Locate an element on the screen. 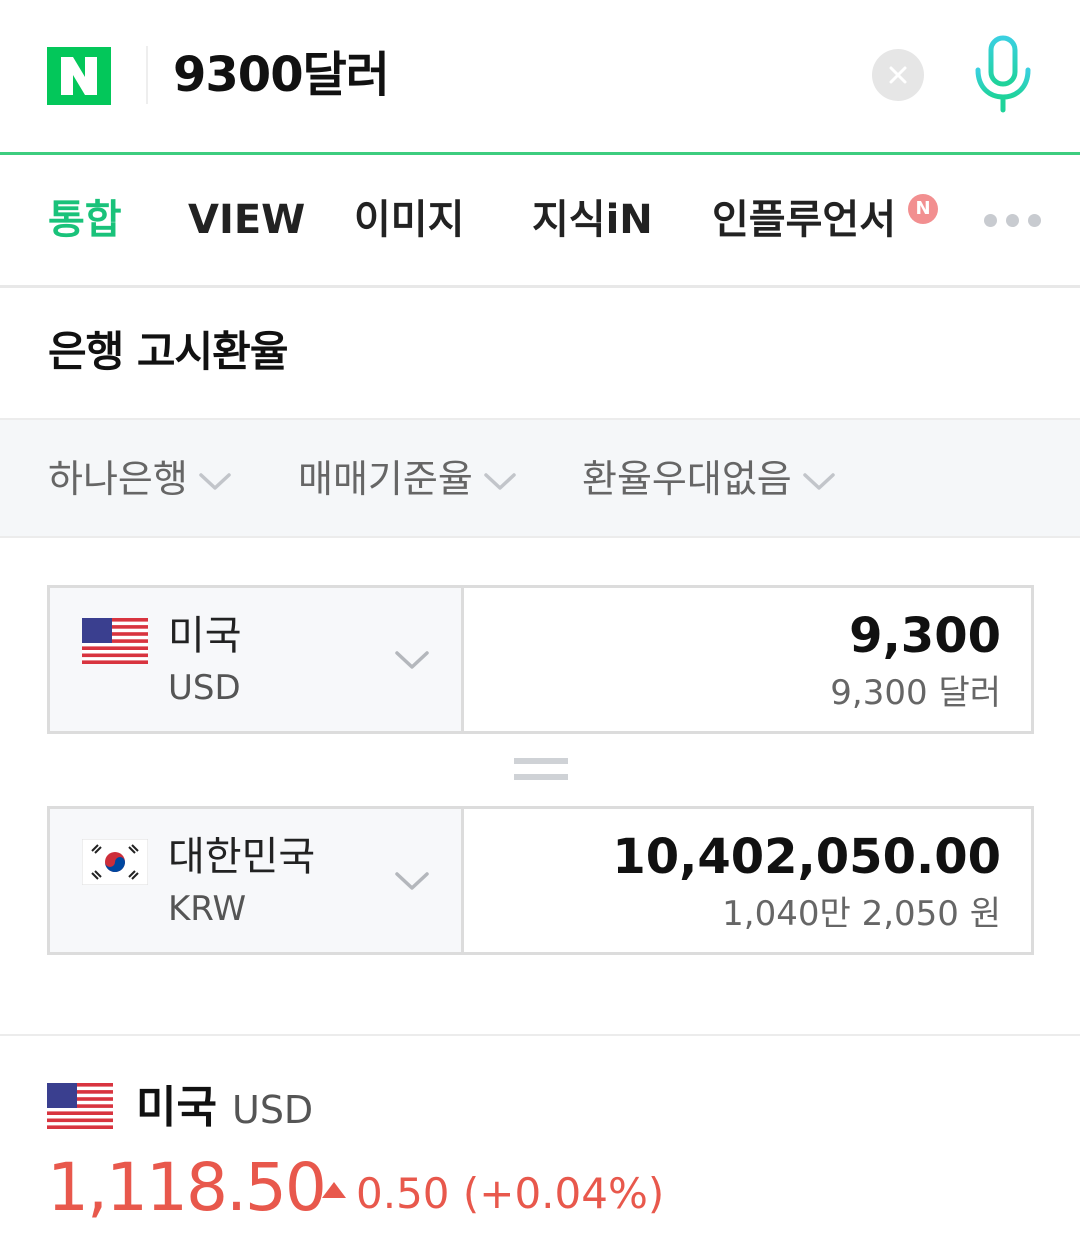 The image size is (1080, 1247). tab-image: 이미지 is located at coordinates (409, 220).